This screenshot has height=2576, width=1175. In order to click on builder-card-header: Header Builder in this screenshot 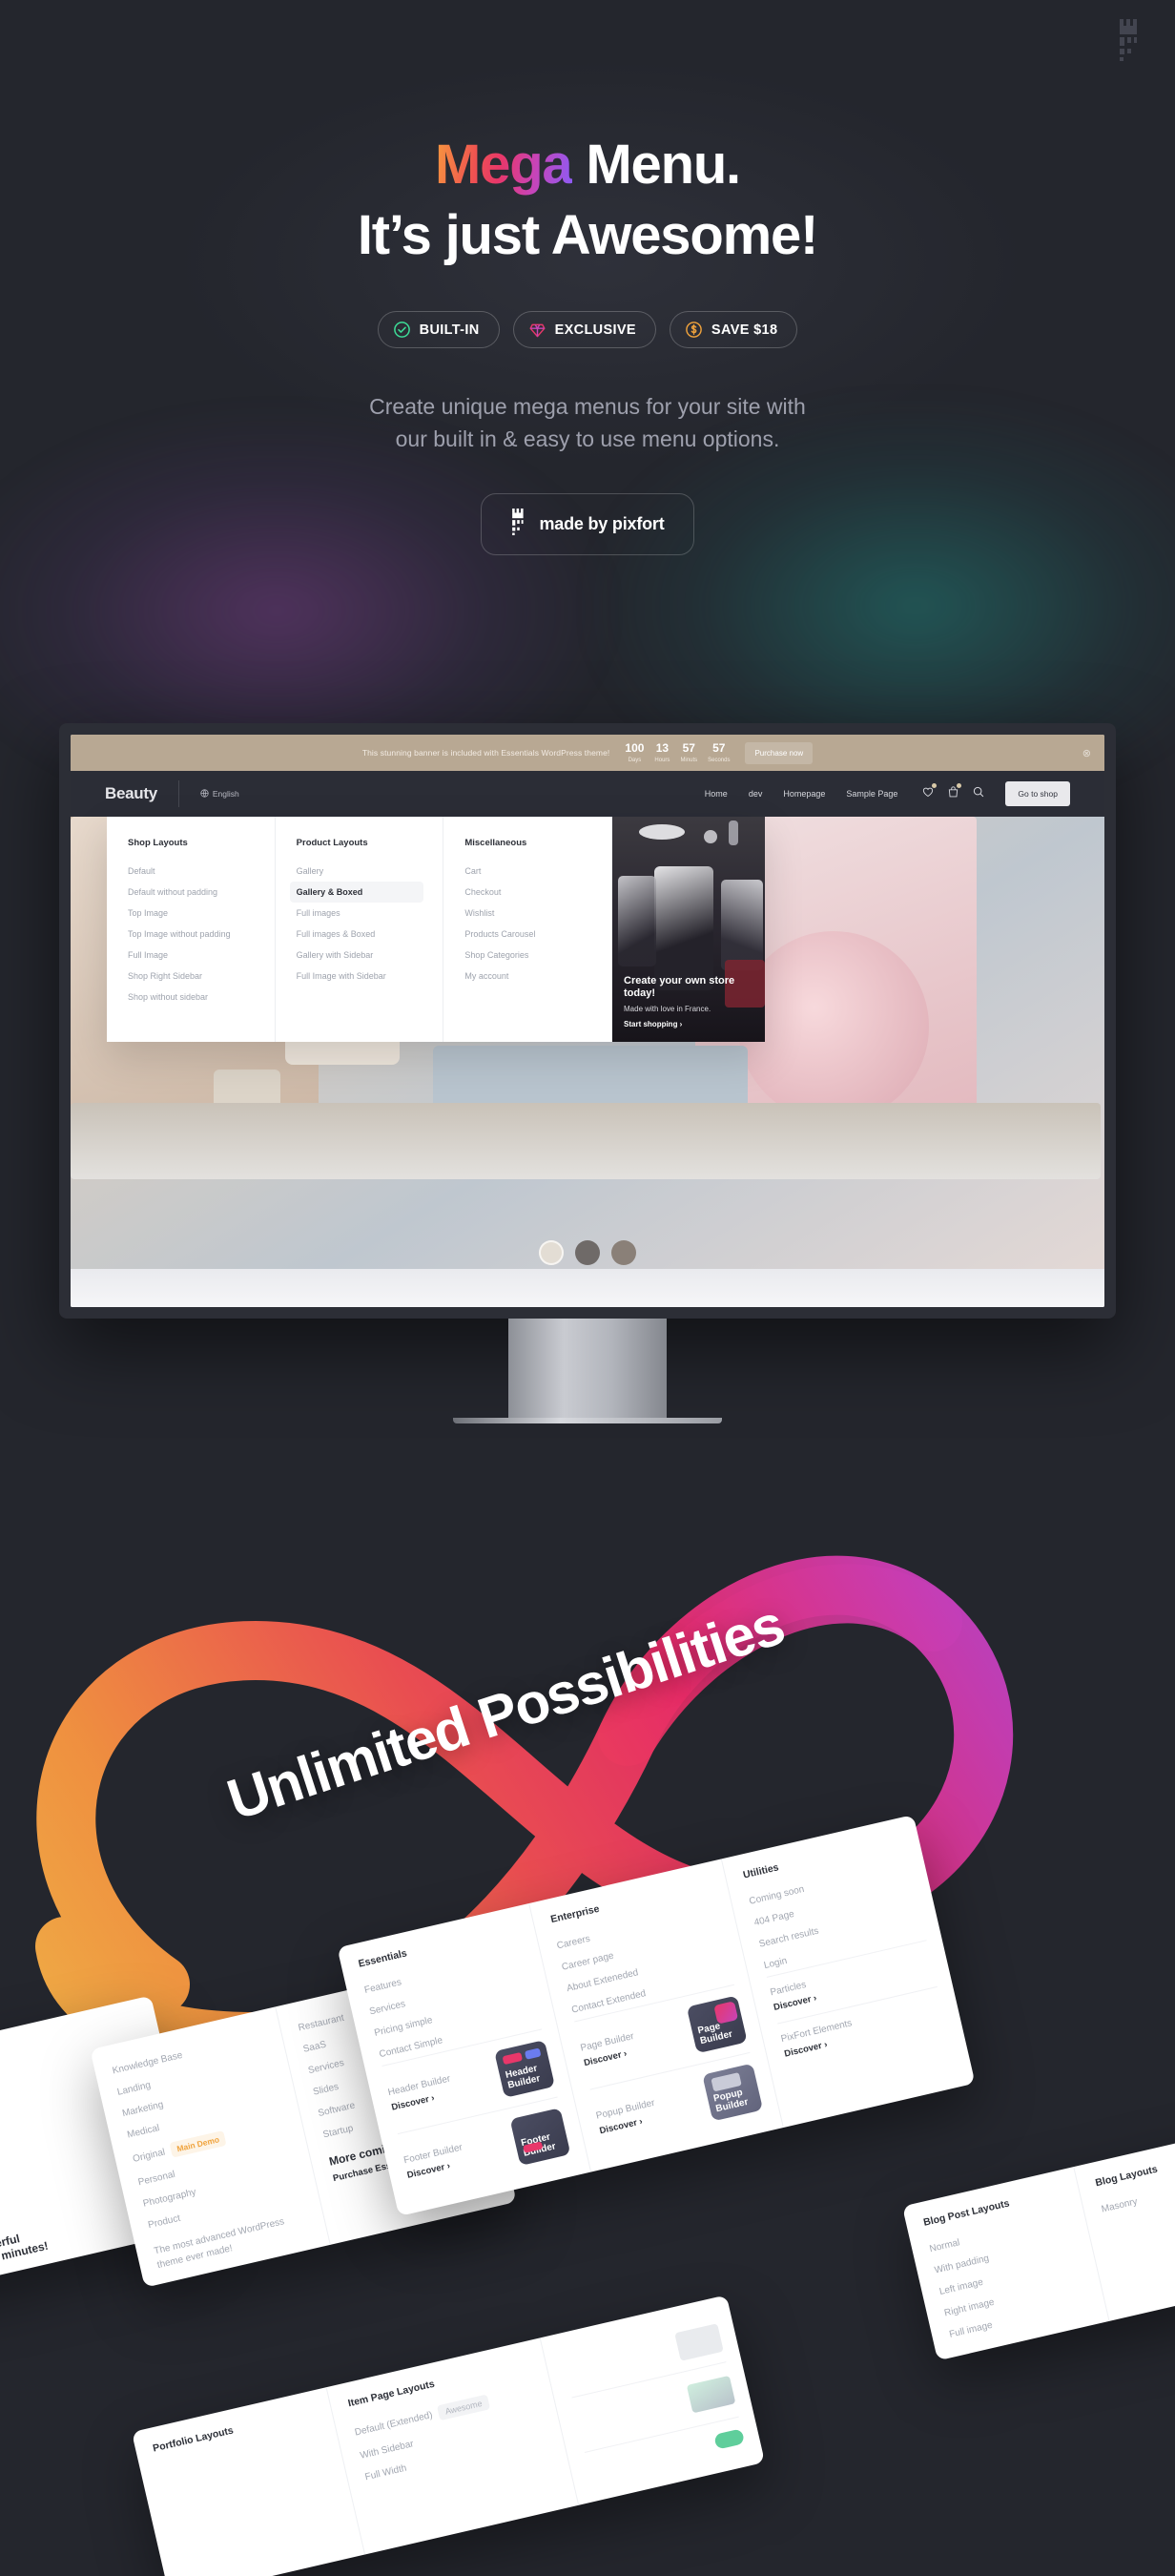, I will do `click(525, 2069)`.